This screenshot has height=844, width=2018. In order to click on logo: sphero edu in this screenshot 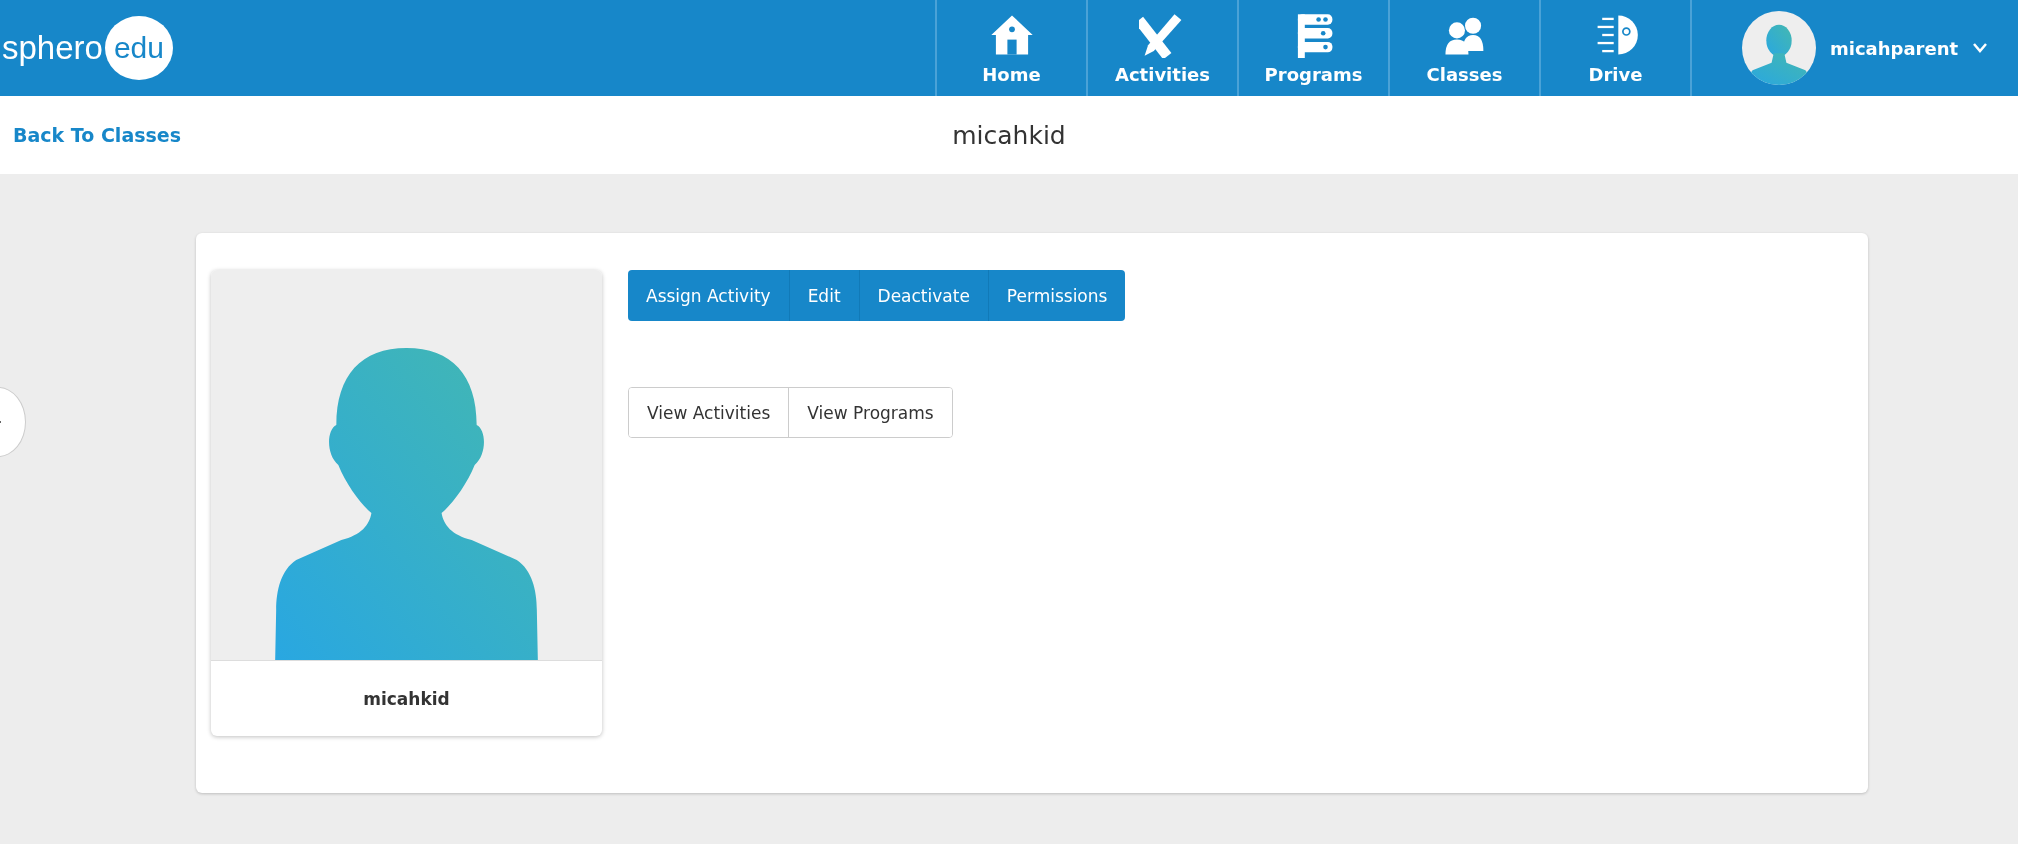, I will do `click(86, 48)`.